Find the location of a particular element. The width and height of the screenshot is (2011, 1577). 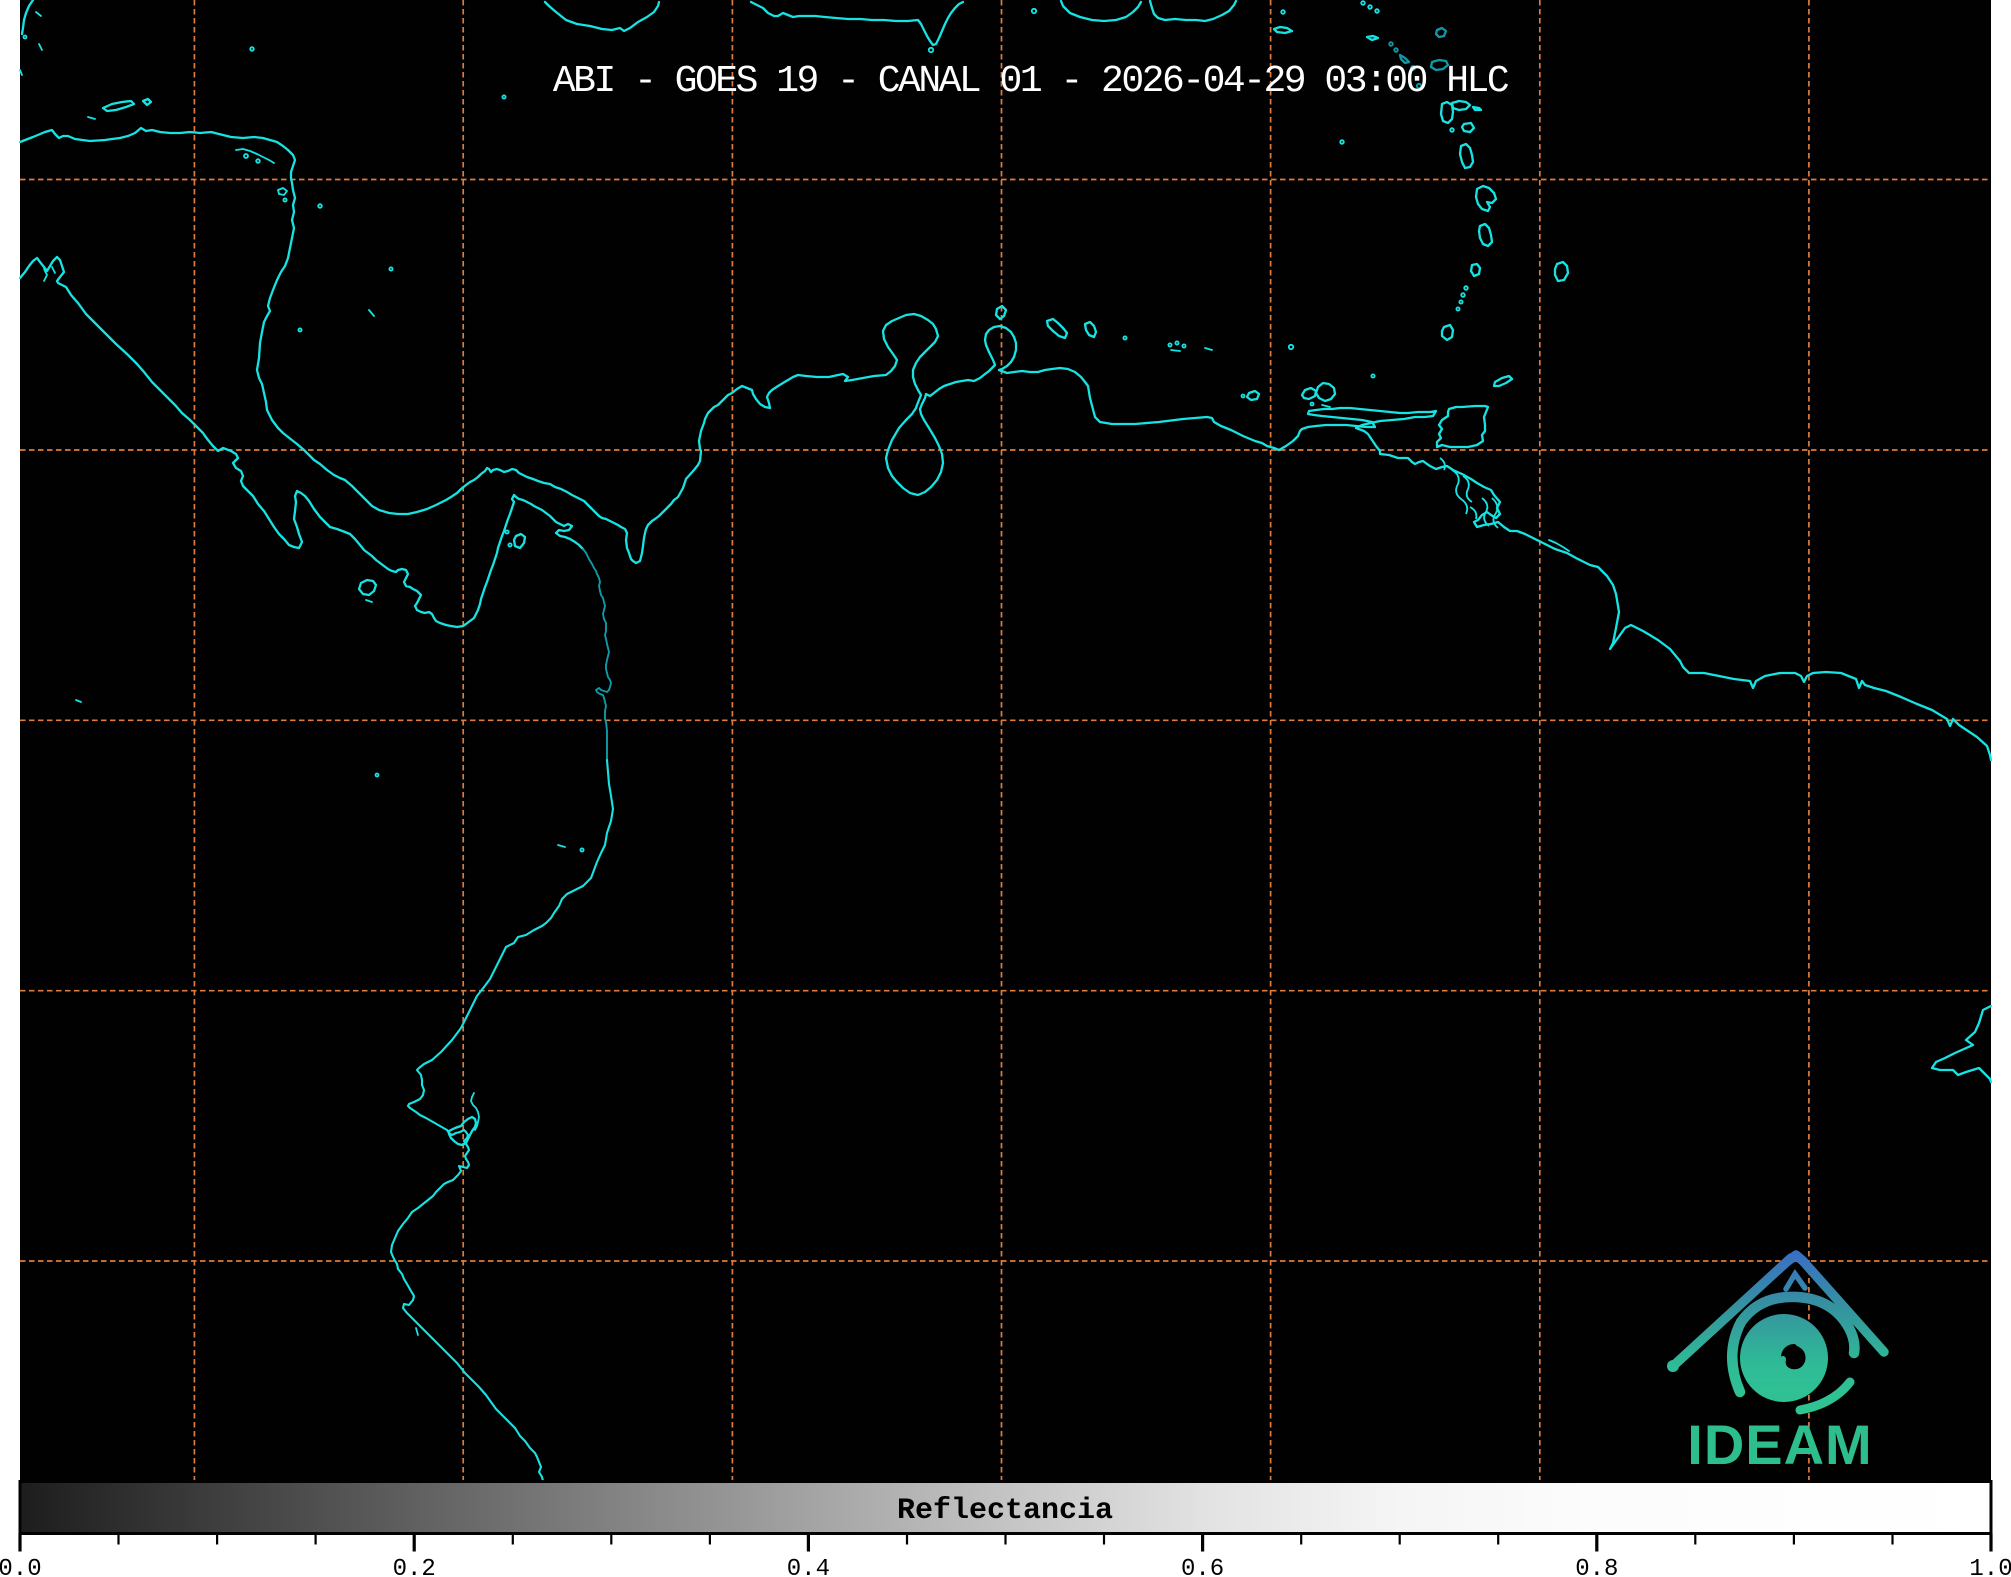

svg-text: 1.0 is located at coordinates (1990, 1566).